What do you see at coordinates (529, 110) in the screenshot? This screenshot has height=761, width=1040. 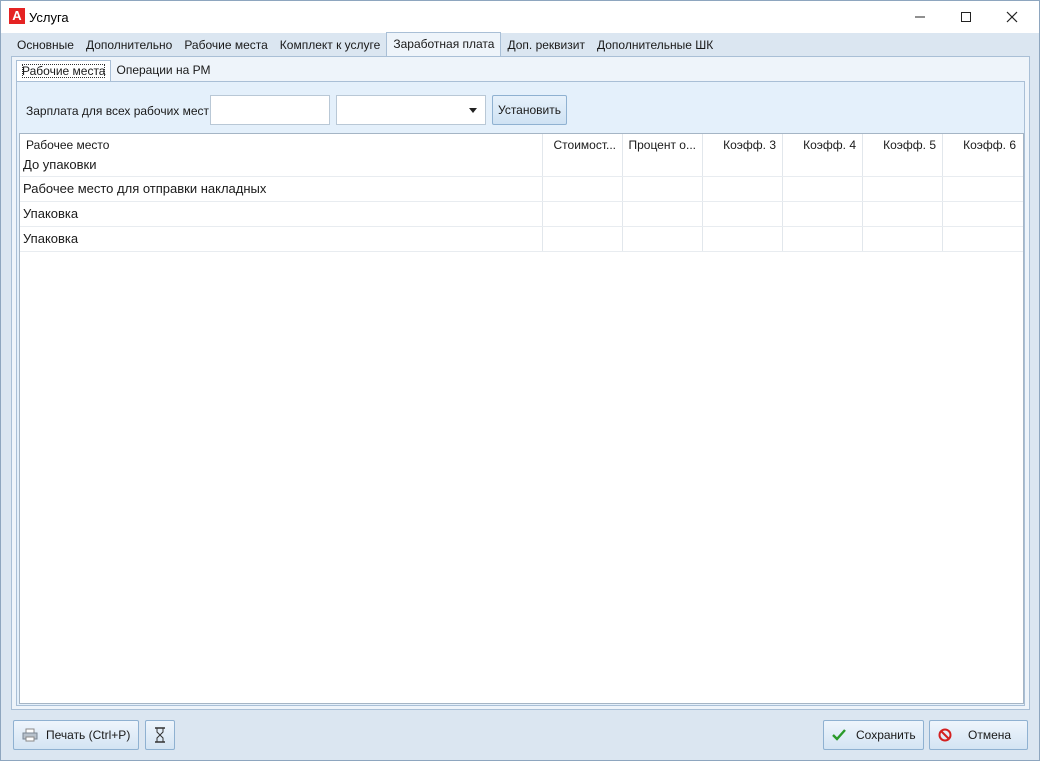 I see `set-salary-button: Установить` at bounding box center [529, 110].